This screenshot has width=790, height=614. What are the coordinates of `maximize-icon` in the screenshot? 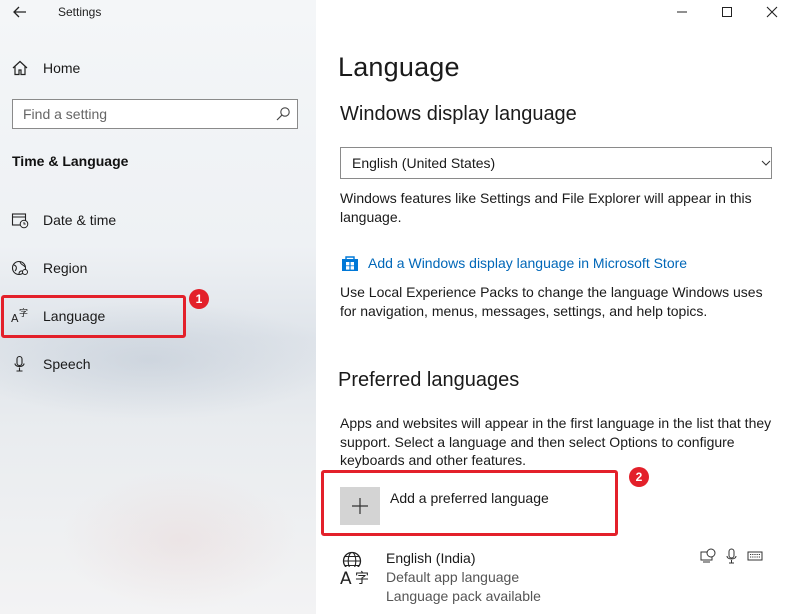 It's located at (727, 12).